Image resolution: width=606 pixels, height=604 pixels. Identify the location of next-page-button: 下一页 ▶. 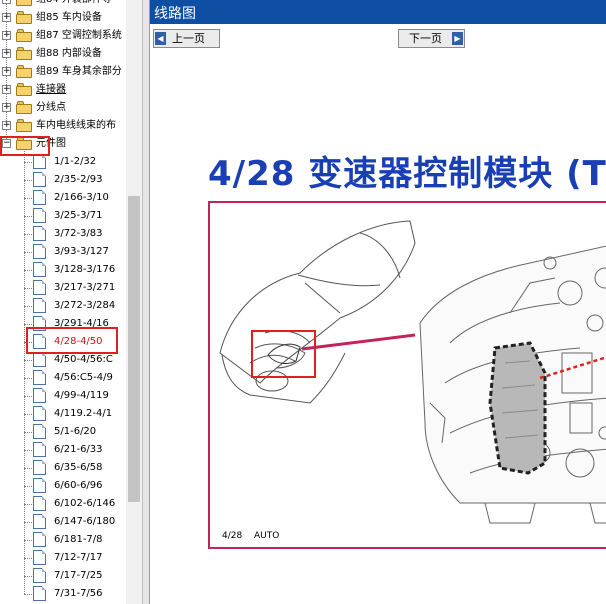
(431, 38).